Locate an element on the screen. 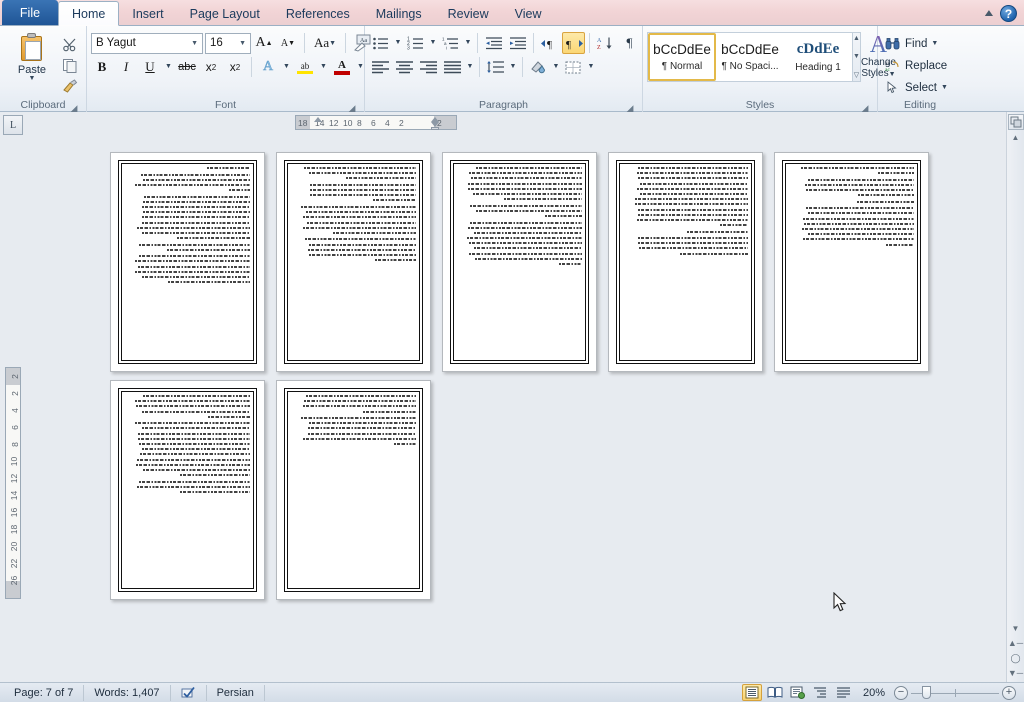 Image resolution: width=1024 pixels, height=702 pixels. styles-dialog-launcher-icon: ◢ is located at coordinates (865, 107).